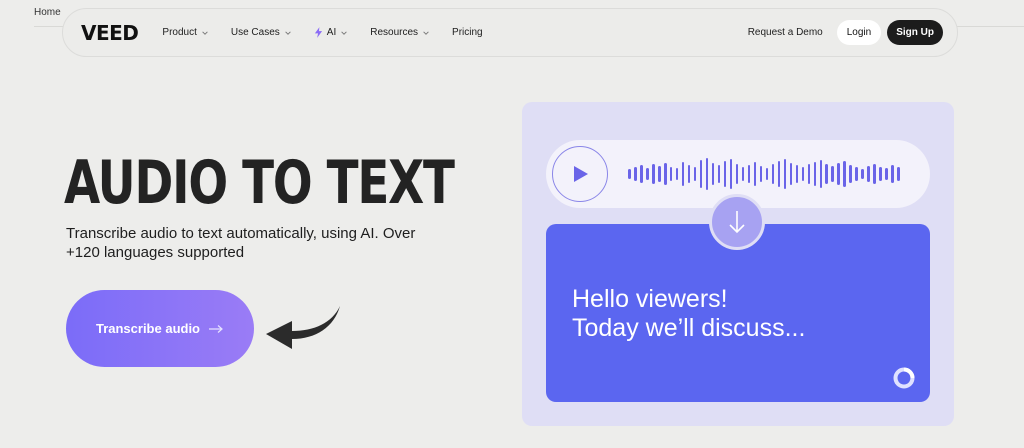 The height and width of the screenshot is (448, 1024). I want to click on transcript-line: Hello viewers!, so click(650, 299).